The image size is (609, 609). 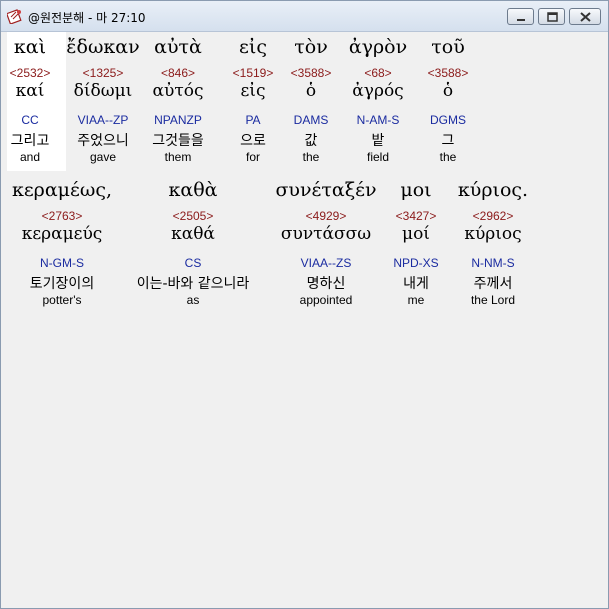 I want to click on word-lemma: καθά, so click(x=193, y=234).